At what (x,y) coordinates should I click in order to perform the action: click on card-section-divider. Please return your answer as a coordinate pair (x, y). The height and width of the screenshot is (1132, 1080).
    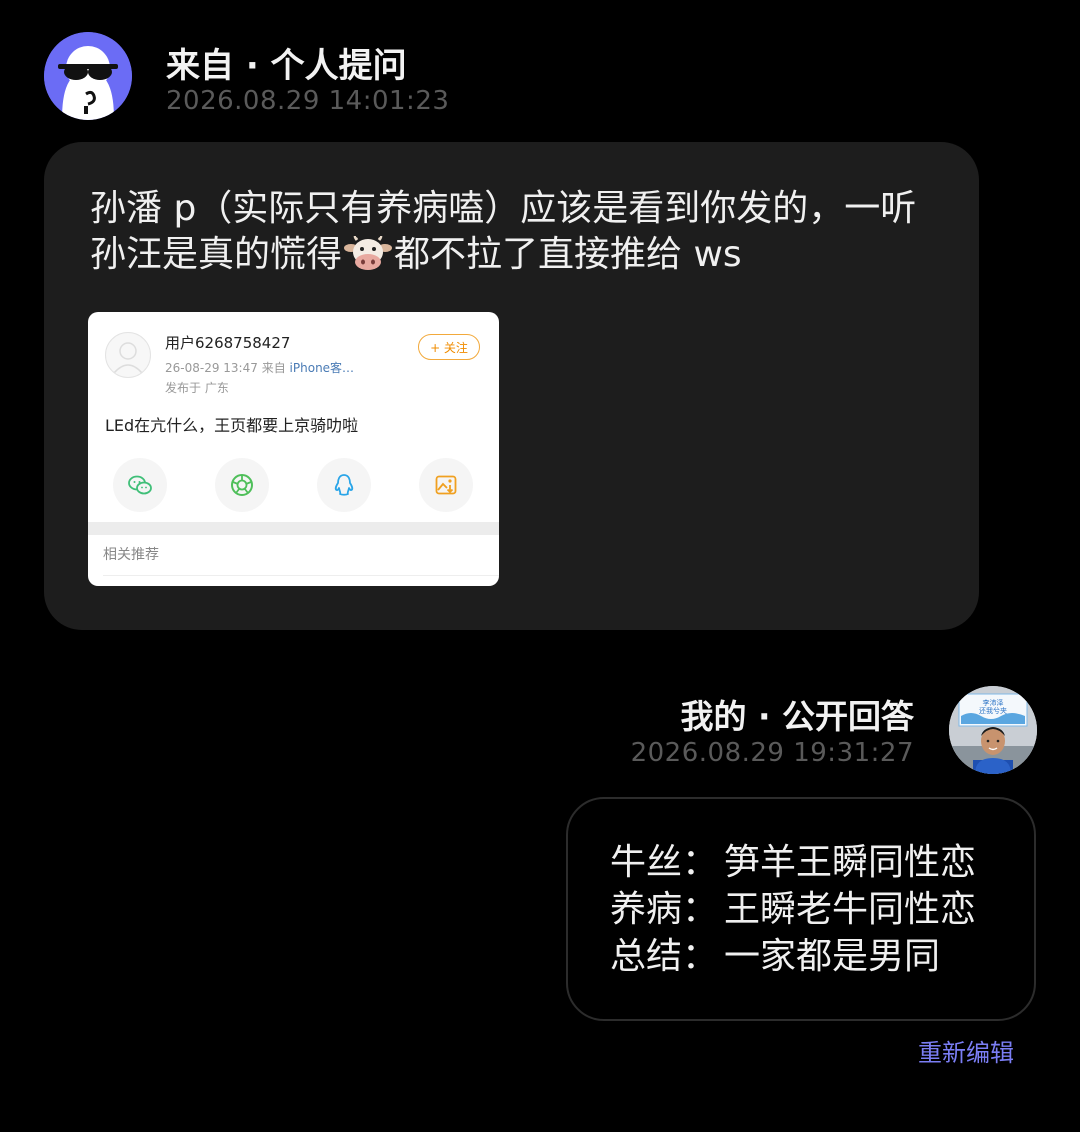
    Looking at the image, I should click on (293, 528).